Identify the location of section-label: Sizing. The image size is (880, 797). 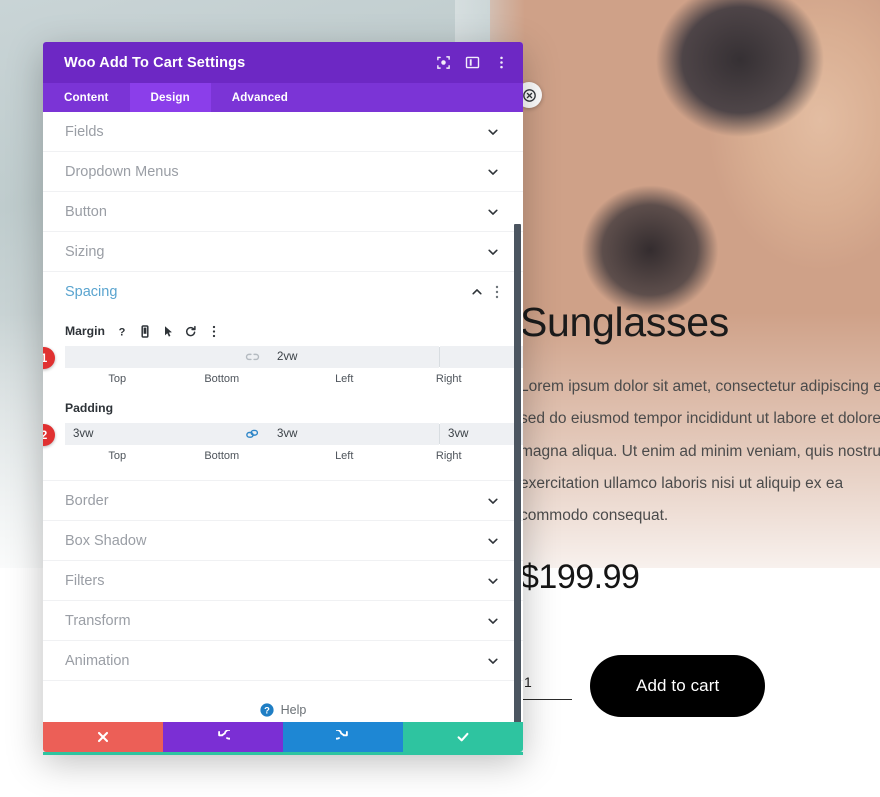
(85, 251).